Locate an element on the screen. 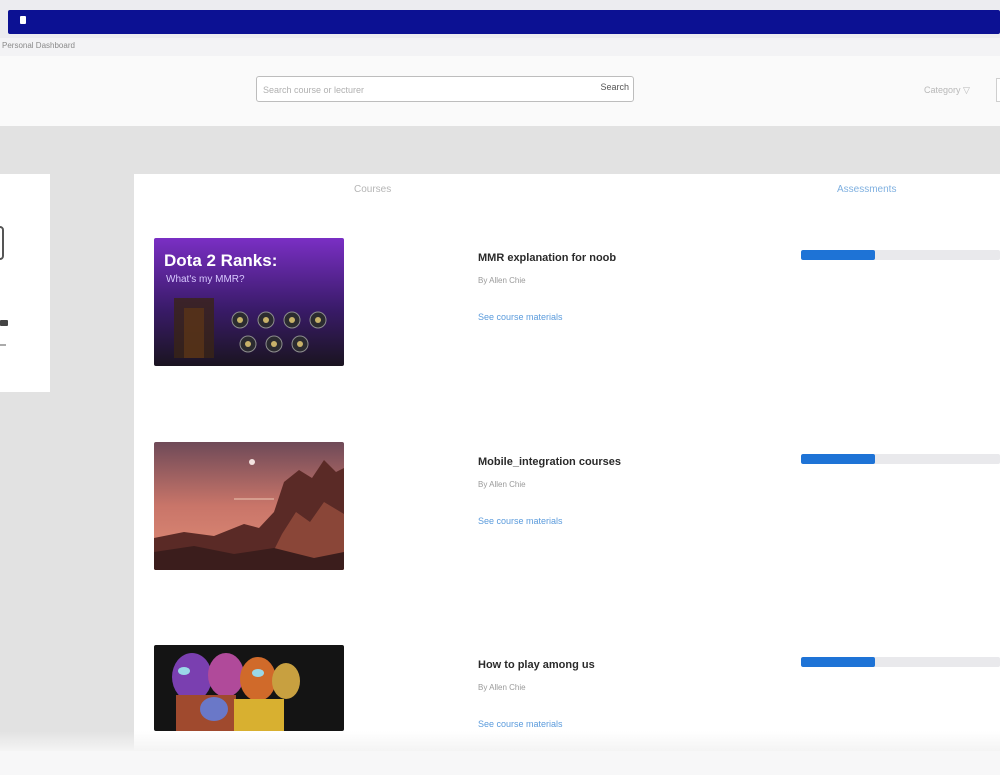  window-title-bar is located at coordinates (500, 19).